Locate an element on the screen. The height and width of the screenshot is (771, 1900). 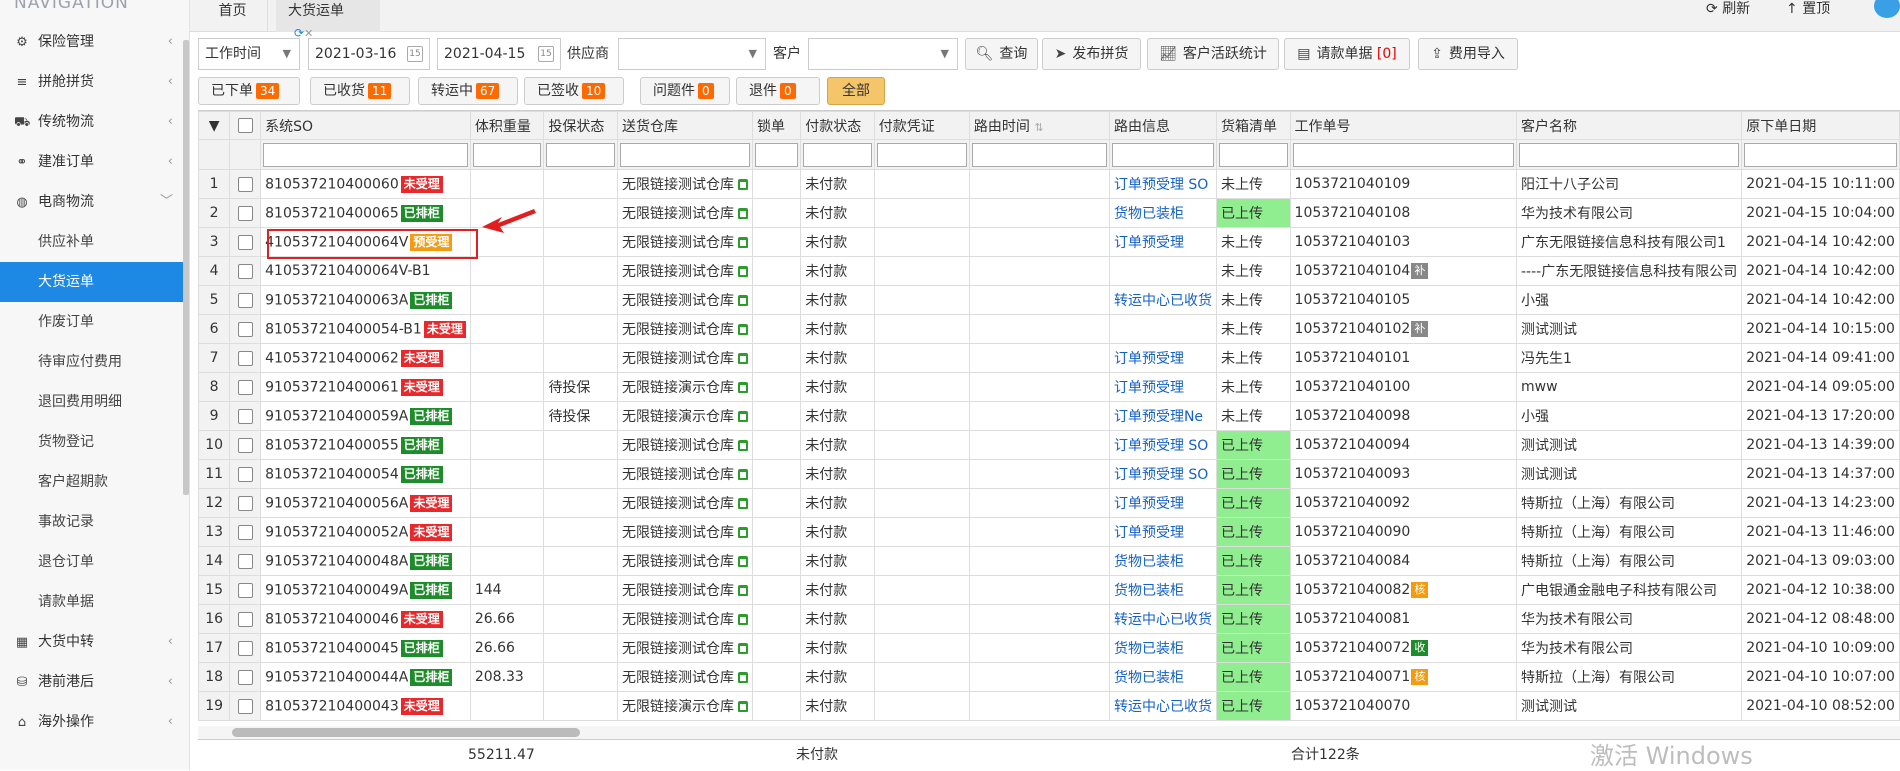
col-header-lock: 锁单 is located at coordinates (777, 125).